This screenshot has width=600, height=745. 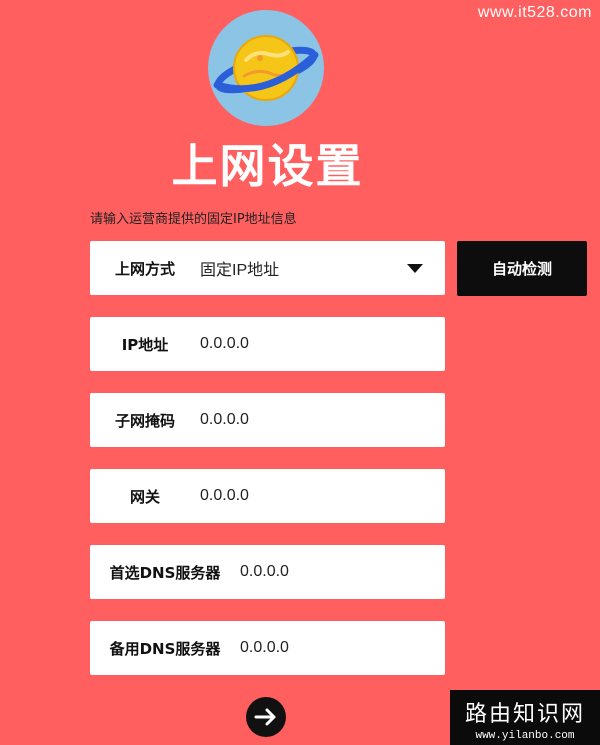 I want to click on arrow-right-icon, so click(x=265, y=717).